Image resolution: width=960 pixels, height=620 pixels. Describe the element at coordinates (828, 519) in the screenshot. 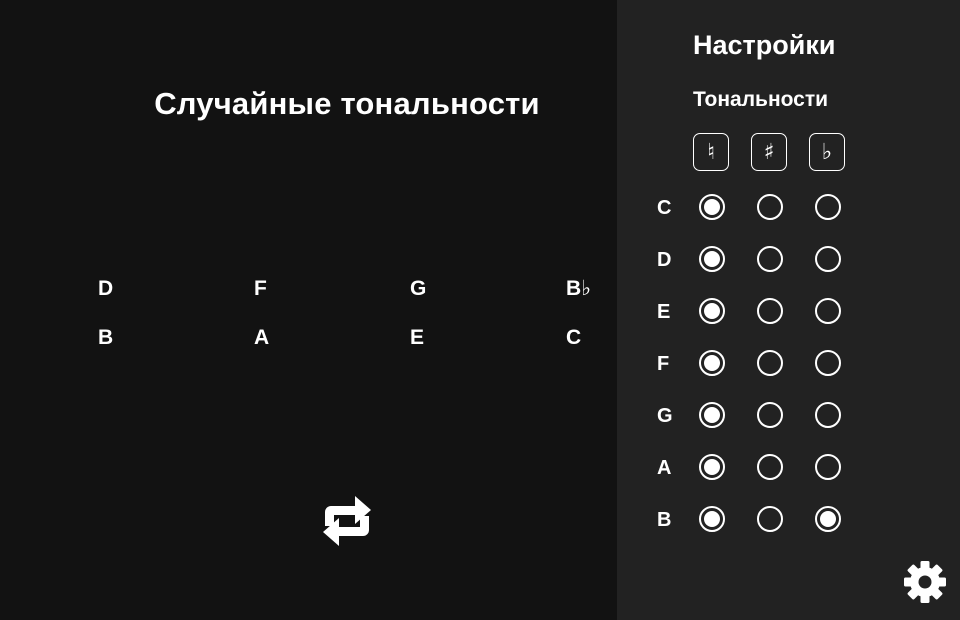

I see `radio-b-flat` at that location.